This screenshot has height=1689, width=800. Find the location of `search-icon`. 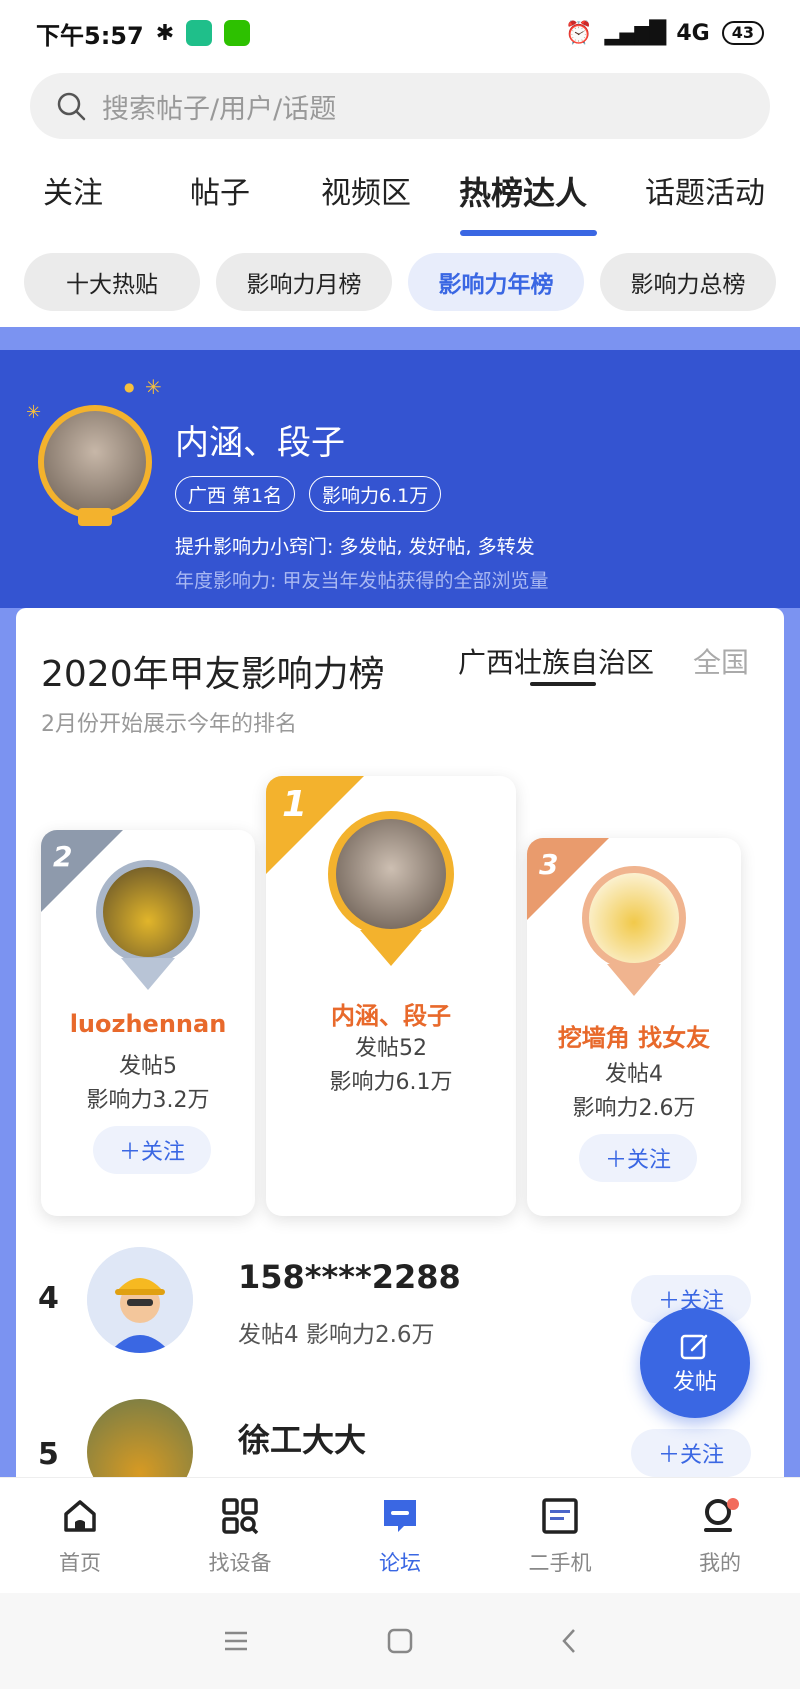

search-icon is located at coordinates (71, 106).